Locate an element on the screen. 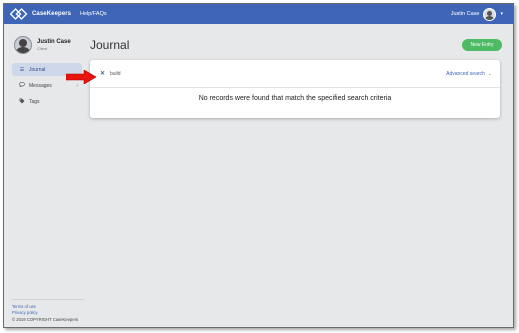  copyright-text: © 2019 COPYRIGHT CaseKeepers is located at coordinates (45, 319).